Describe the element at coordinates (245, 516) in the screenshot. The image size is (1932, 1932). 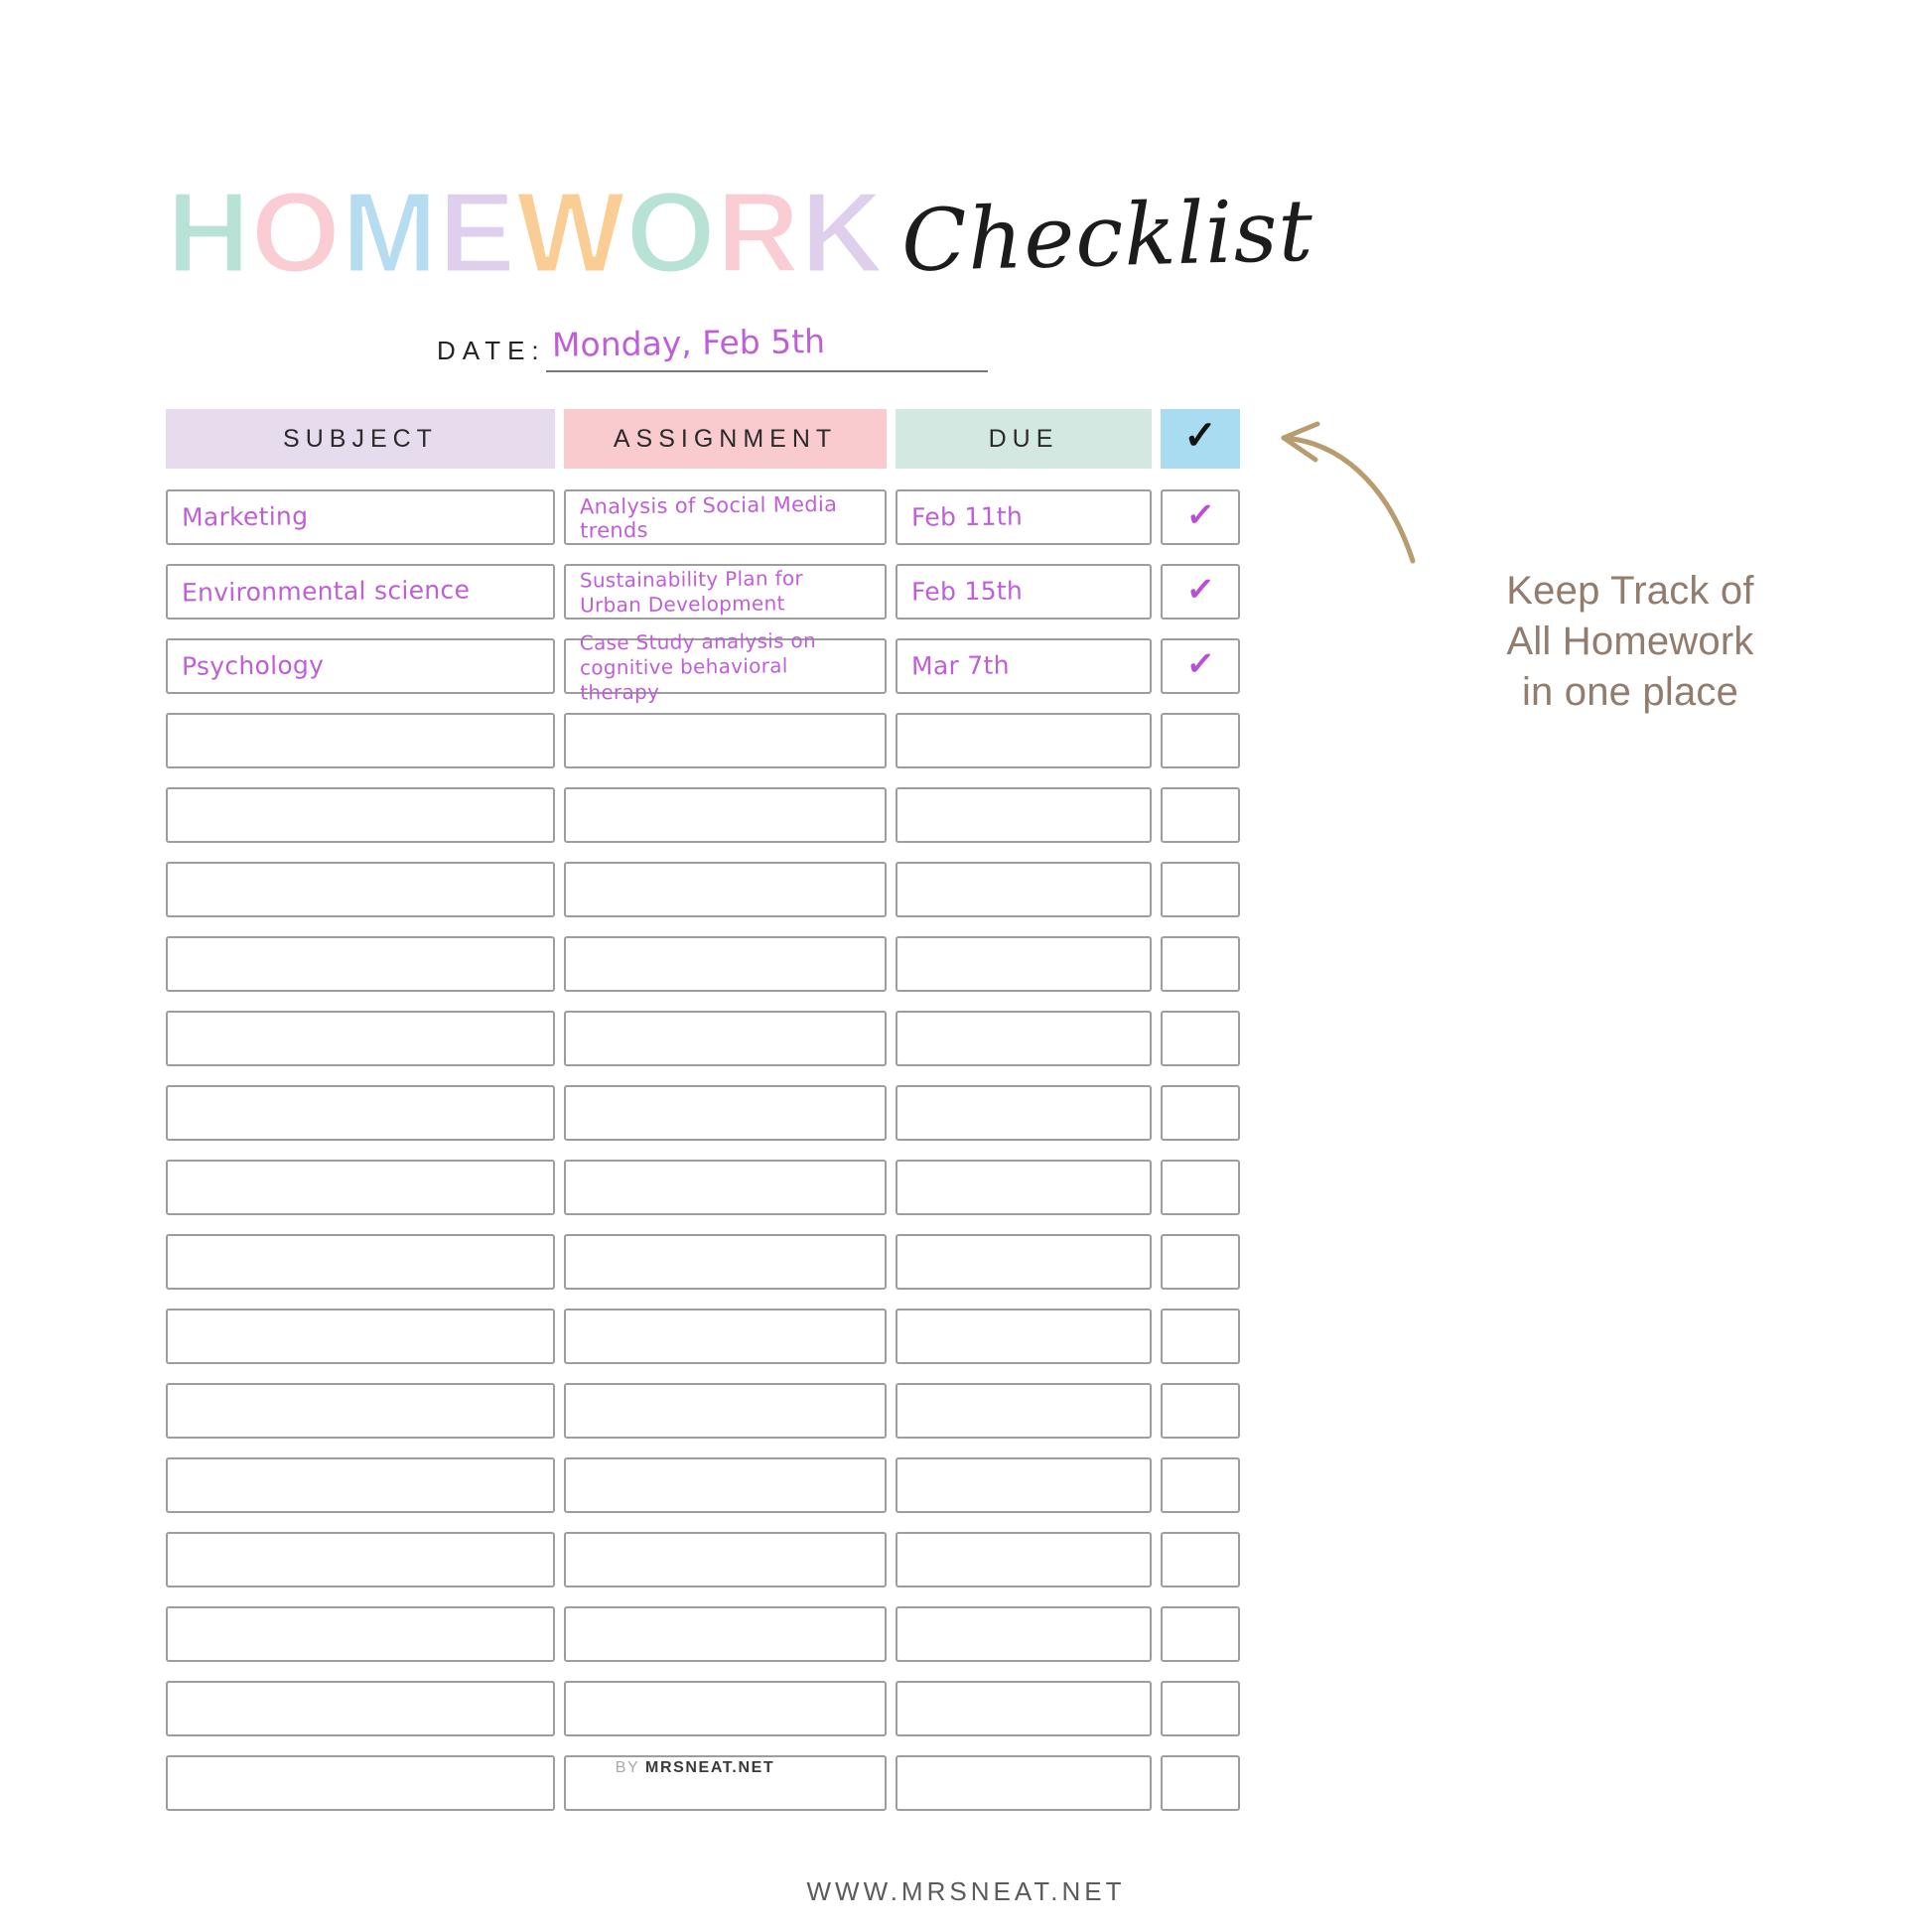
I see `cell-subject-value: Marketing` at that location.